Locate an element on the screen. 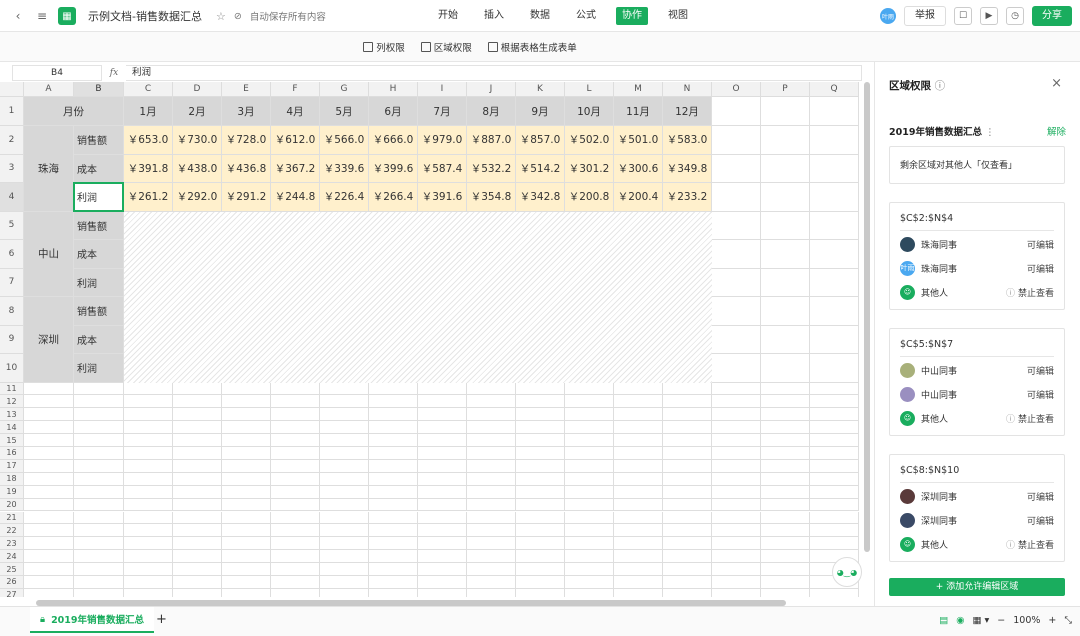 This screenshot has width=1080, height=636. vertical-scrollbar is located at coordinates (867, 317).